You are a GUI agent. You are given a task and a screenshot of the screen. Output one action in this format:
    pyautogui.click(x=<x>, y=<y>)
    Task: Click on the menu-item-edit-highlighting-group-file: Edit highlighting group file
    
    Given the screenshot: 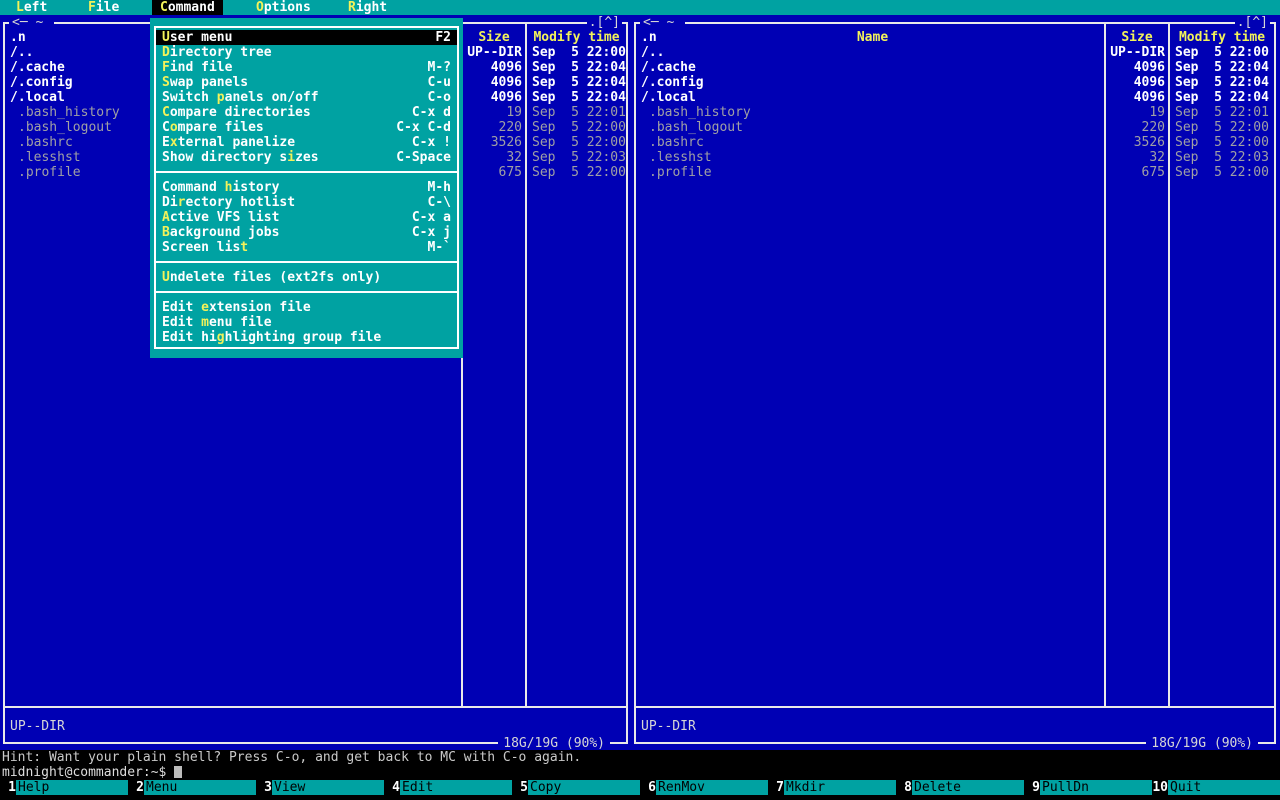 What is the action you would take?
    pyautogui.click(x=306, y=337)
    